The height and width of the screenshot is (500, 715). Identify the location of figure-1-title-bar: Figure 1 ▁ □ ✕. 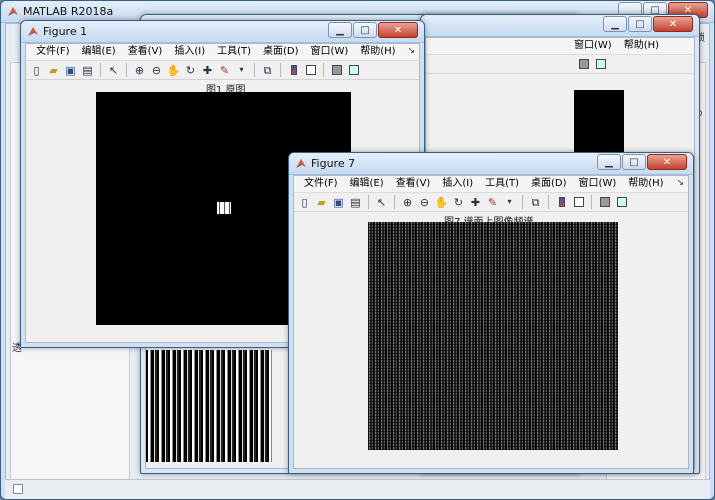
(222, 32).